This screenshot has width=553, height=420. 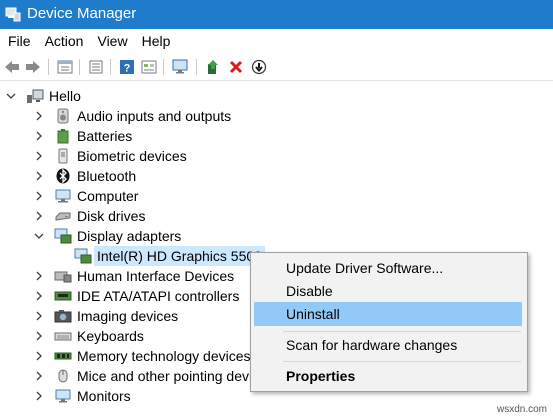 I want to click on category-label: Computer, so click(x=108, y=196).